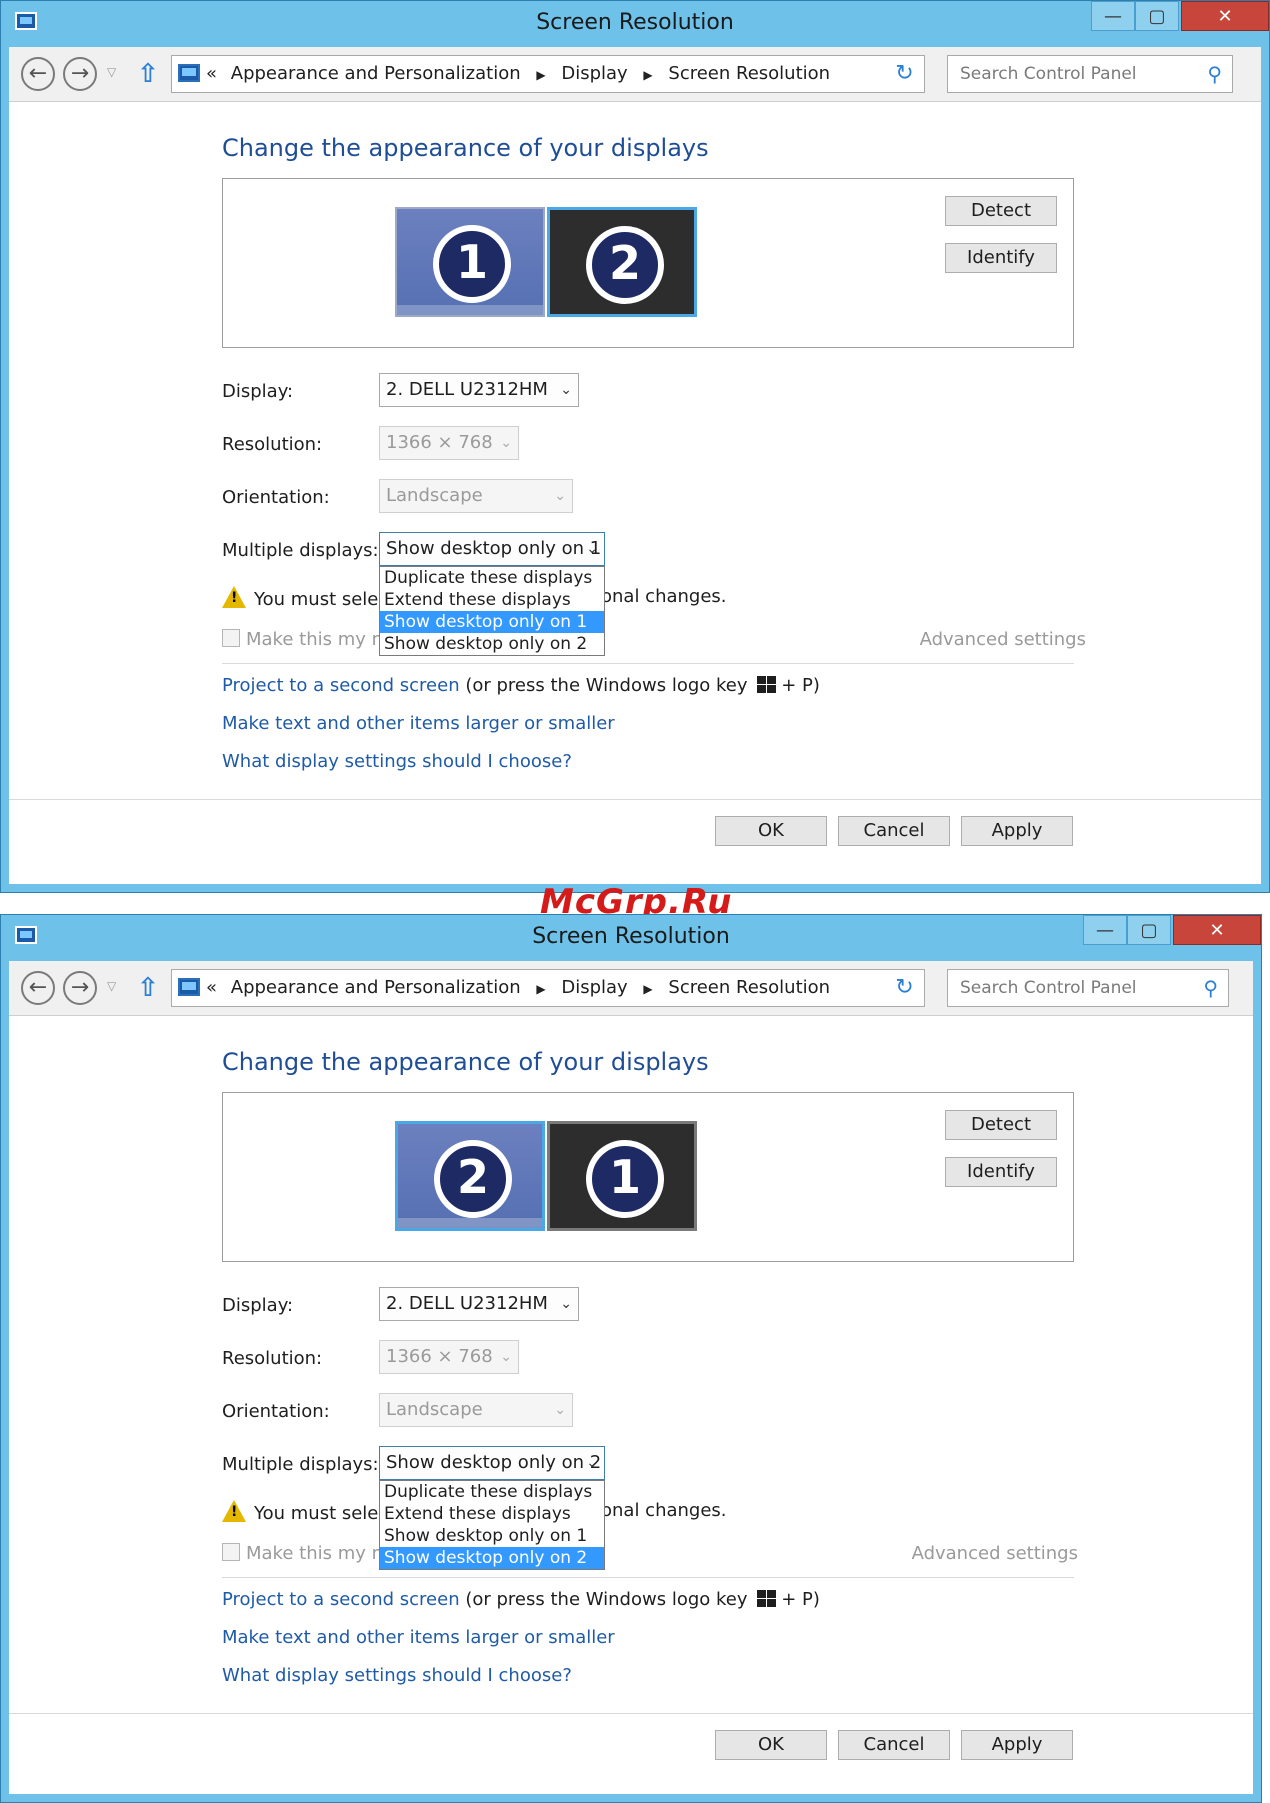 The width and height of the screenshot is (1270, 1803). What do you see at coordinates (272, 444) in the screenshot?
I see `resolution-label: Resolution:` at bounding box center [272, 444].